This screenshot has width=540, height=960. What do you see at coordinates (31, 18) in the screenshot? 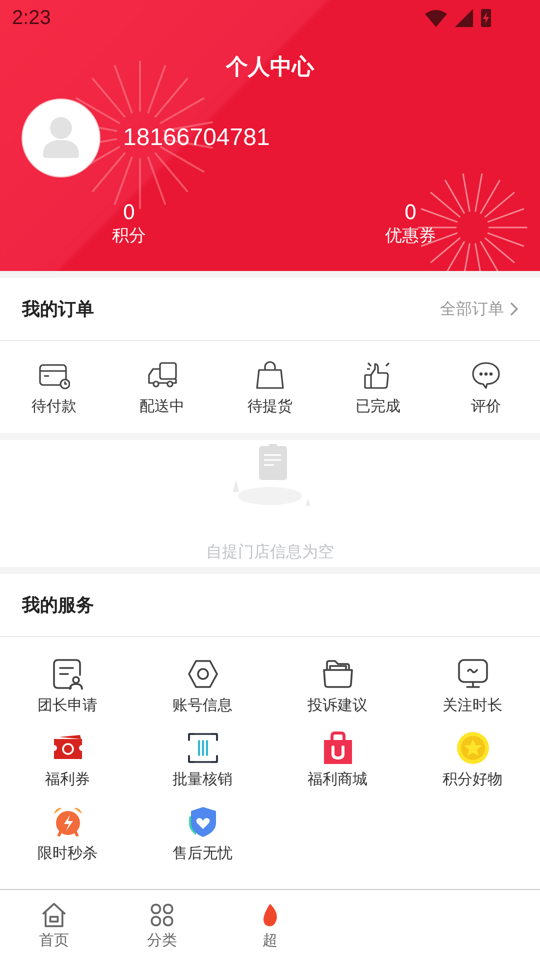
I see `status-time: 2:23` at bounding box center [31, 18].